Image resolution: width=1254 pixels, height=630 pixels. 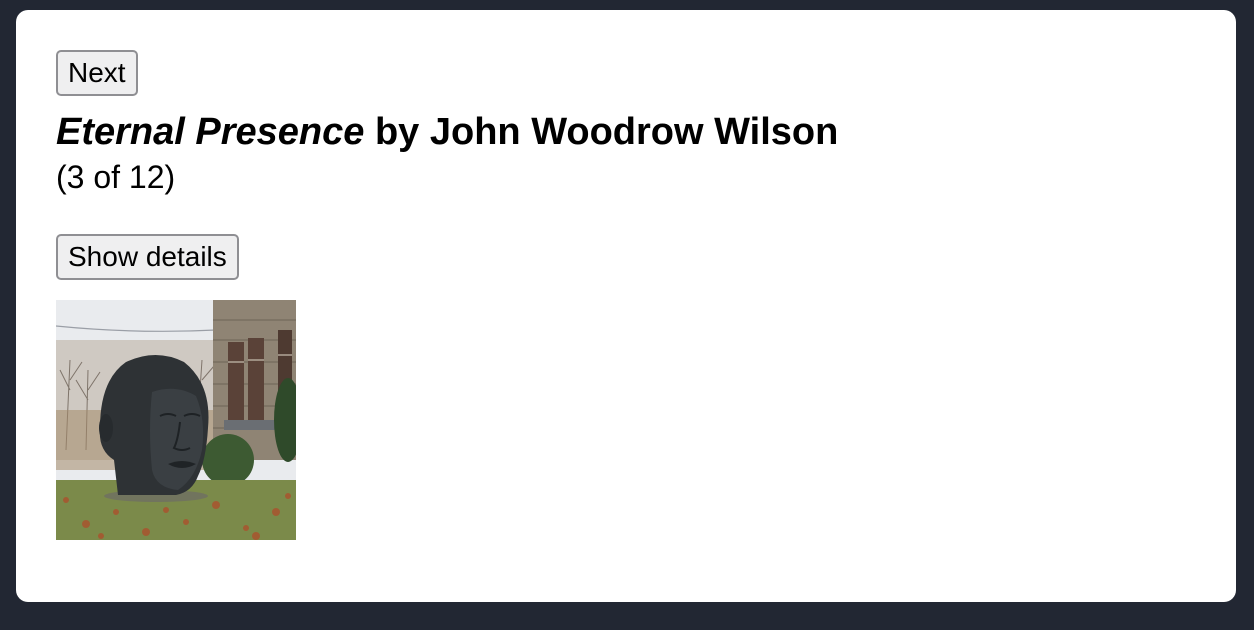 I want to click on artwork-heading: Eternal Presence by John Woodrow Wilson, so click(x=626, y=132).